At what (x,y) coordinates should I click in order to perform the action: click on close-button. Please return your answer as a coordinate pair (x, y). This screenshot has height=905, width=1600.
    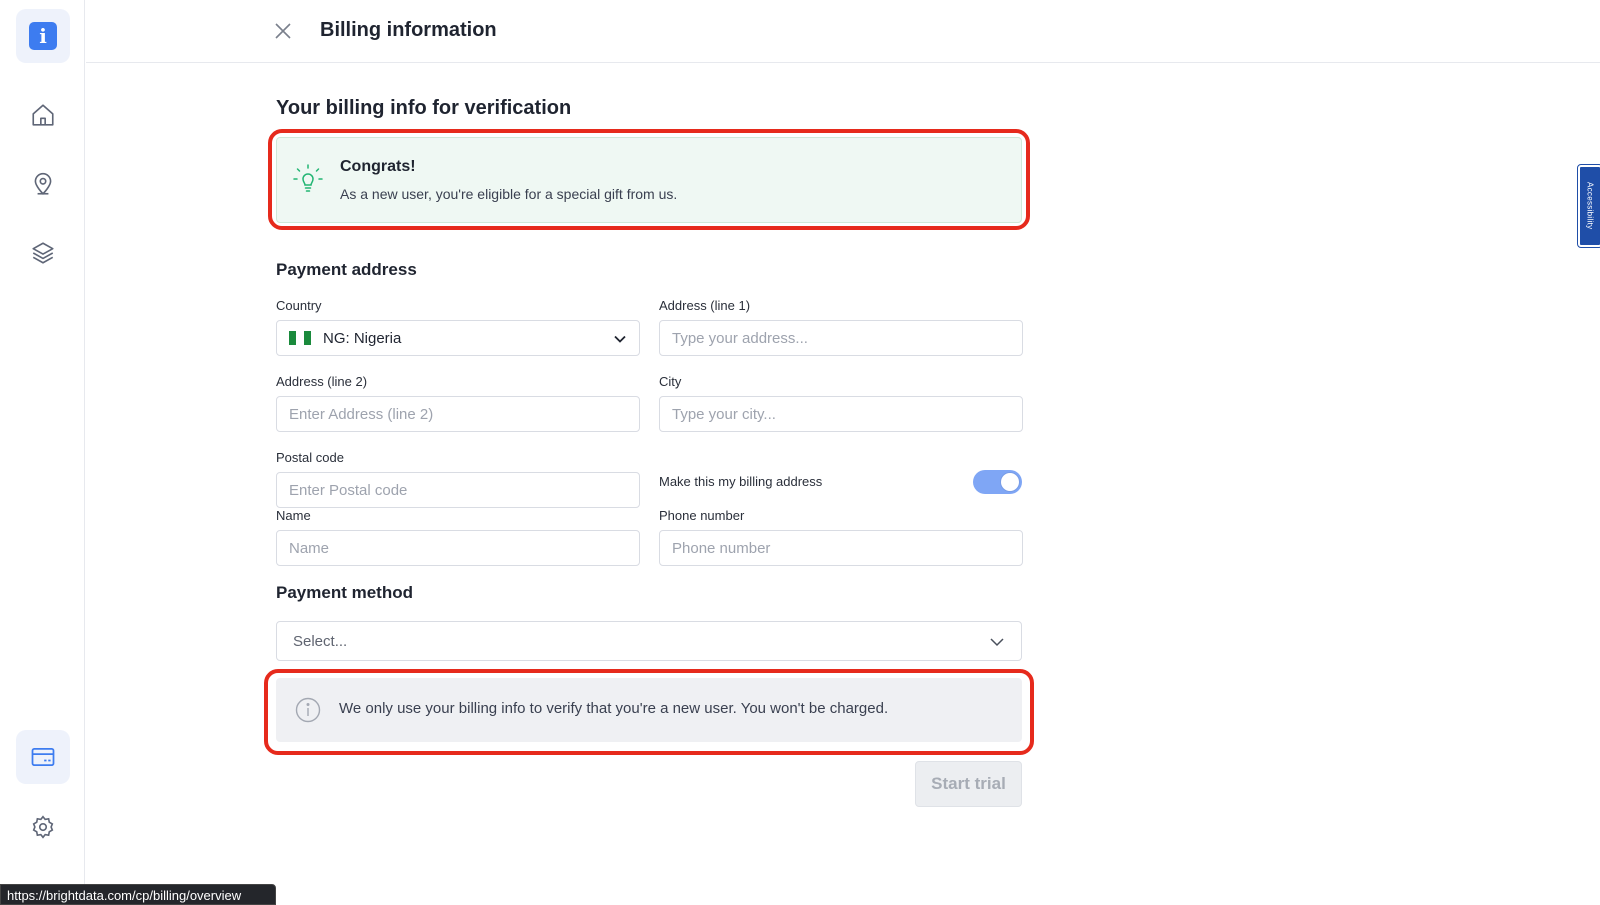
    Looking at the image, I should click on (283, 31).